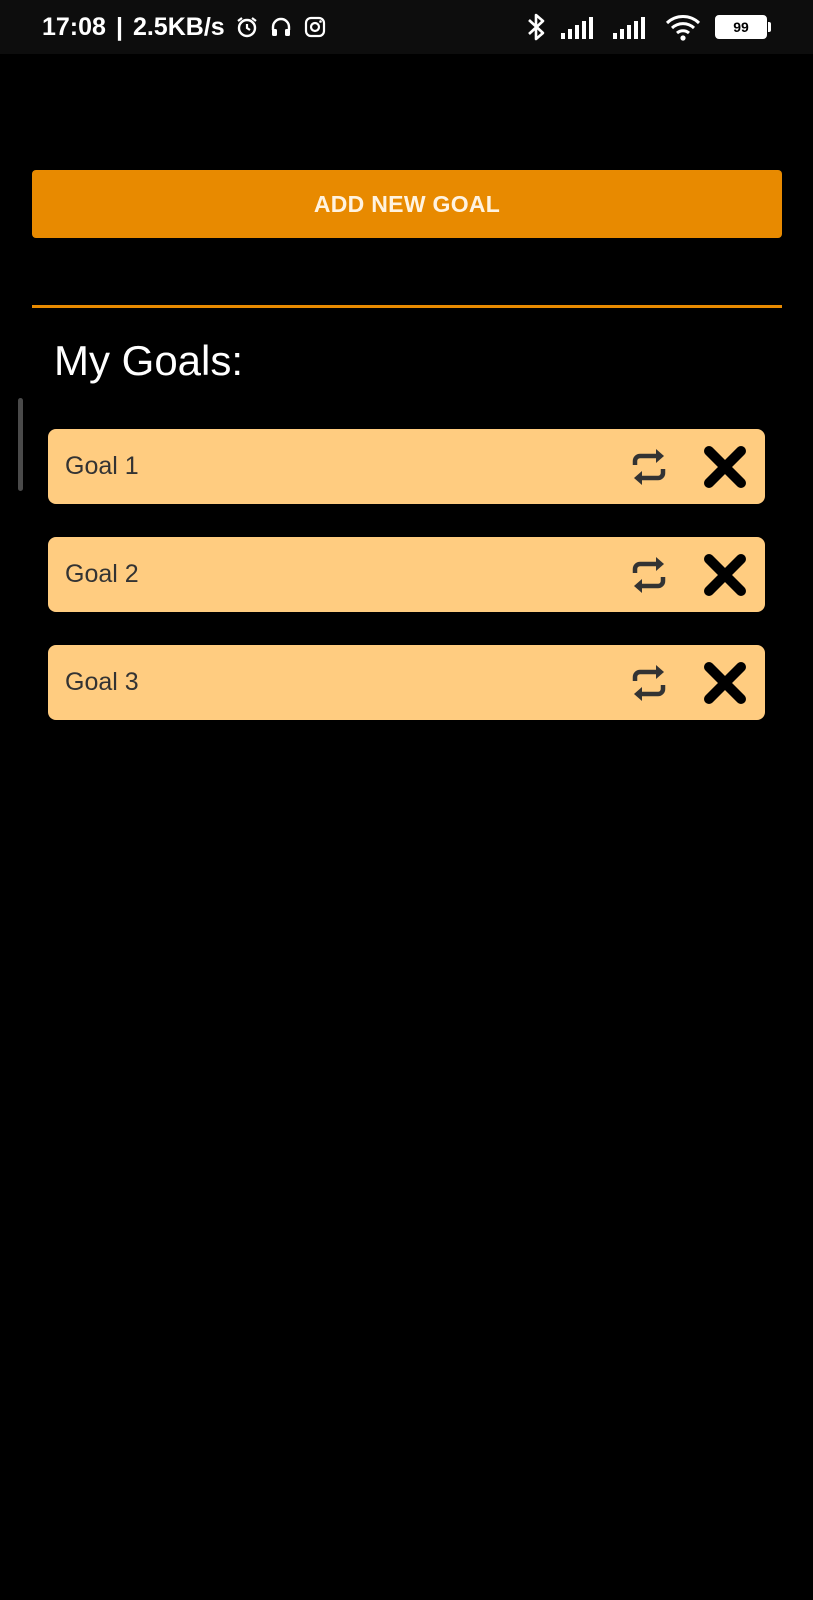 The height and width of the screenshot is (1600, 813). What do you see at coordinates (281, 27) in the screenshot?
I see `headphones-icon` at bounding box center [281, 27].